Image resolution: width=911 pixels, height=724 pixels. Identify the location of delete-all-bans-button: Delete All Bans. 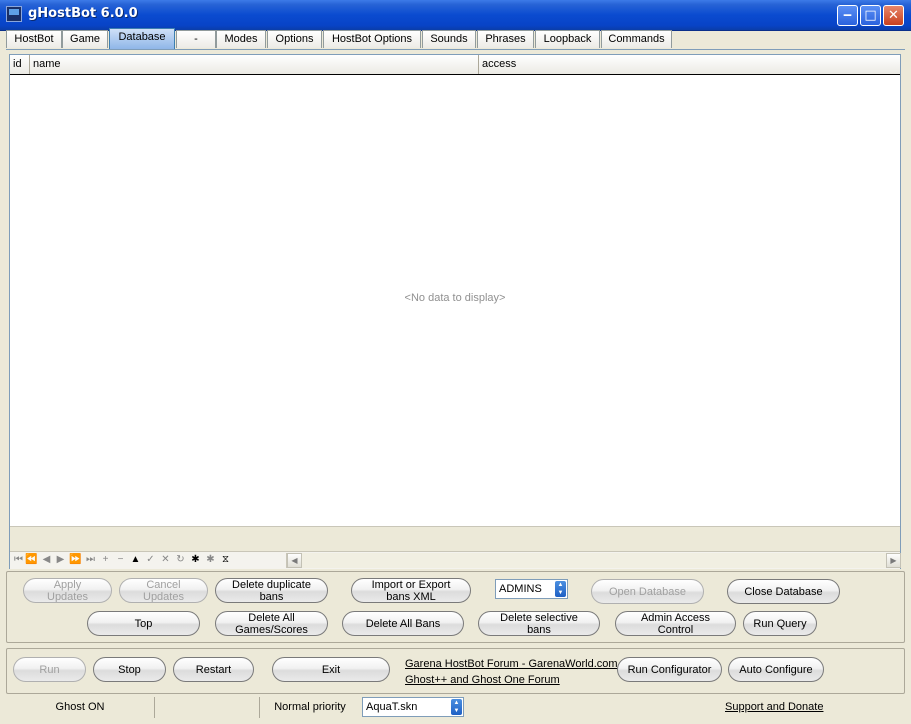
(403, 623).